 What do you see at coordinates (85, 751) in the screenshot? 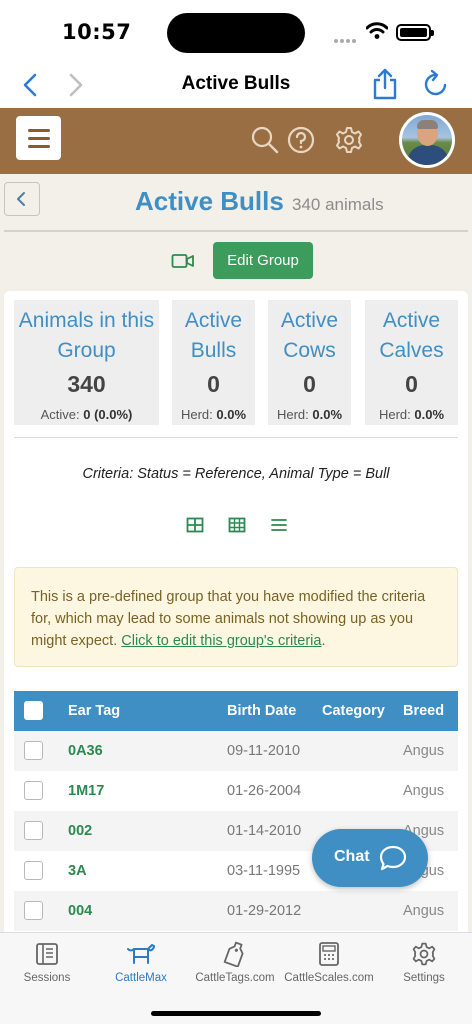
I see `ear-tag-link: 0A36` at bounding box center [85, 751].